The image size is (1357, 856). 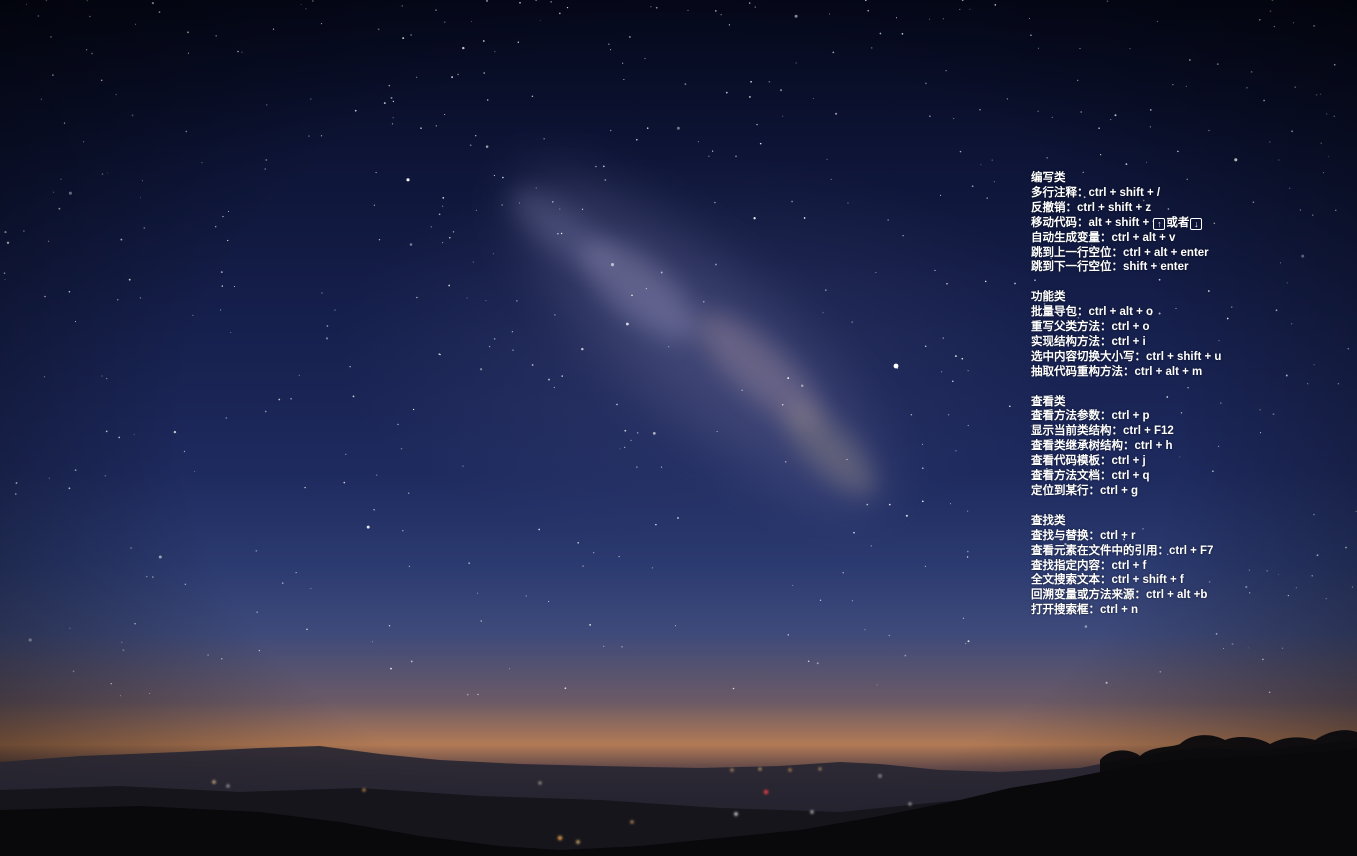 What do you see at coordinates (1088, 341) in the screenshot?
I see `shortcut-item: 实现结构方法：ctrl + i` at bounding box center [1088, 341].